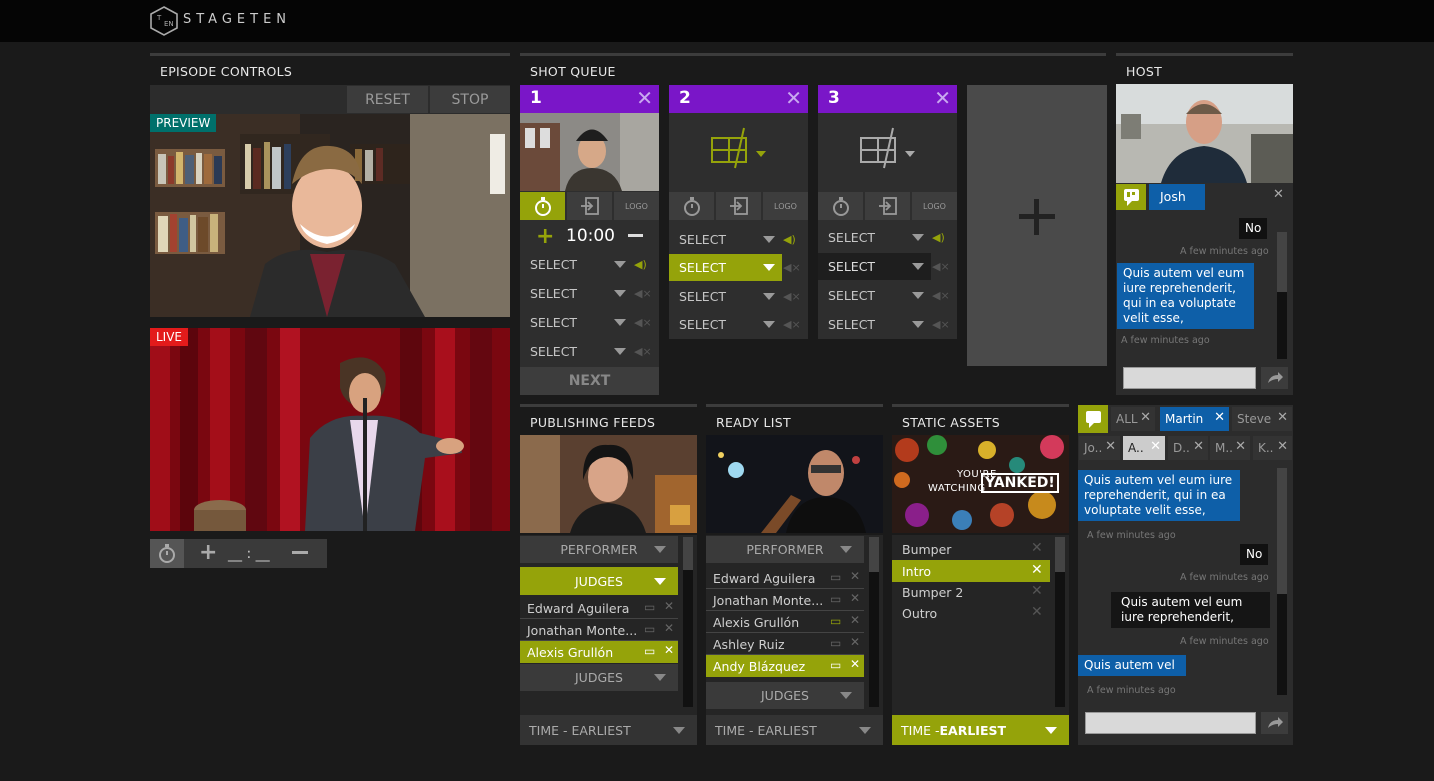  Describe the element at coordinates (1272, 448) in the screenshot. I see `chat-tab: K.. ✕` at that location.